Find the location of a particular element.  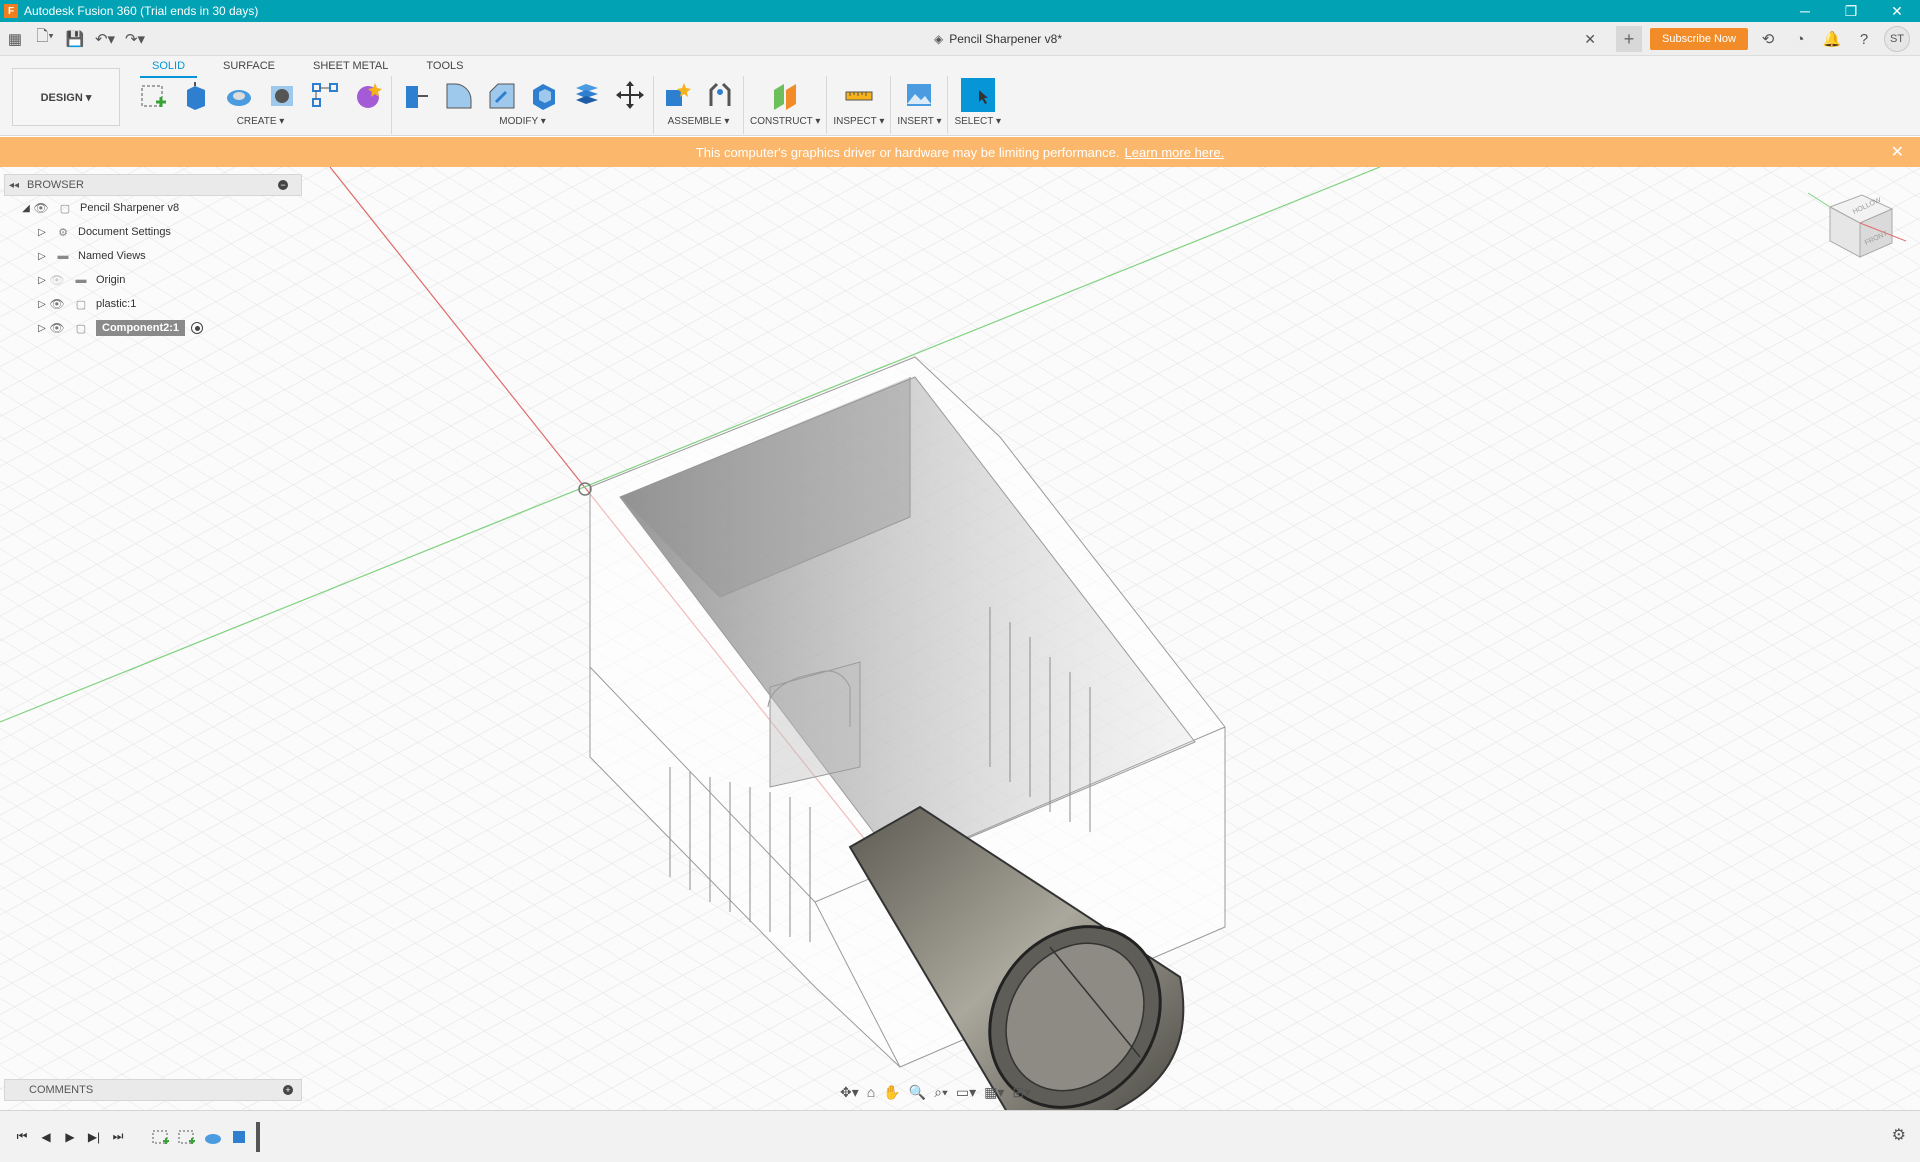

step-back-icon: ◀ is located at coordinates (46, 1137).